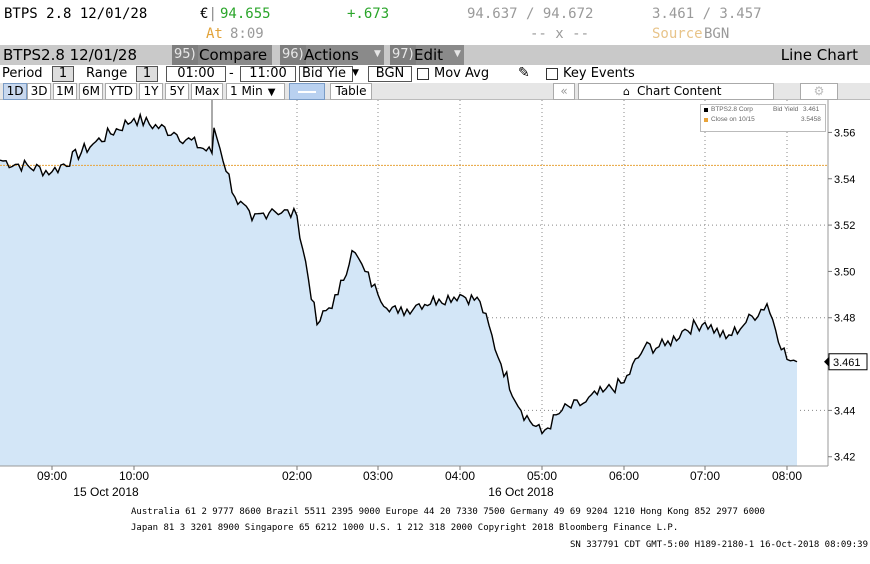 This screenshot has width=870, height=564. I want to click on period-label: Period, so click(22, 73).